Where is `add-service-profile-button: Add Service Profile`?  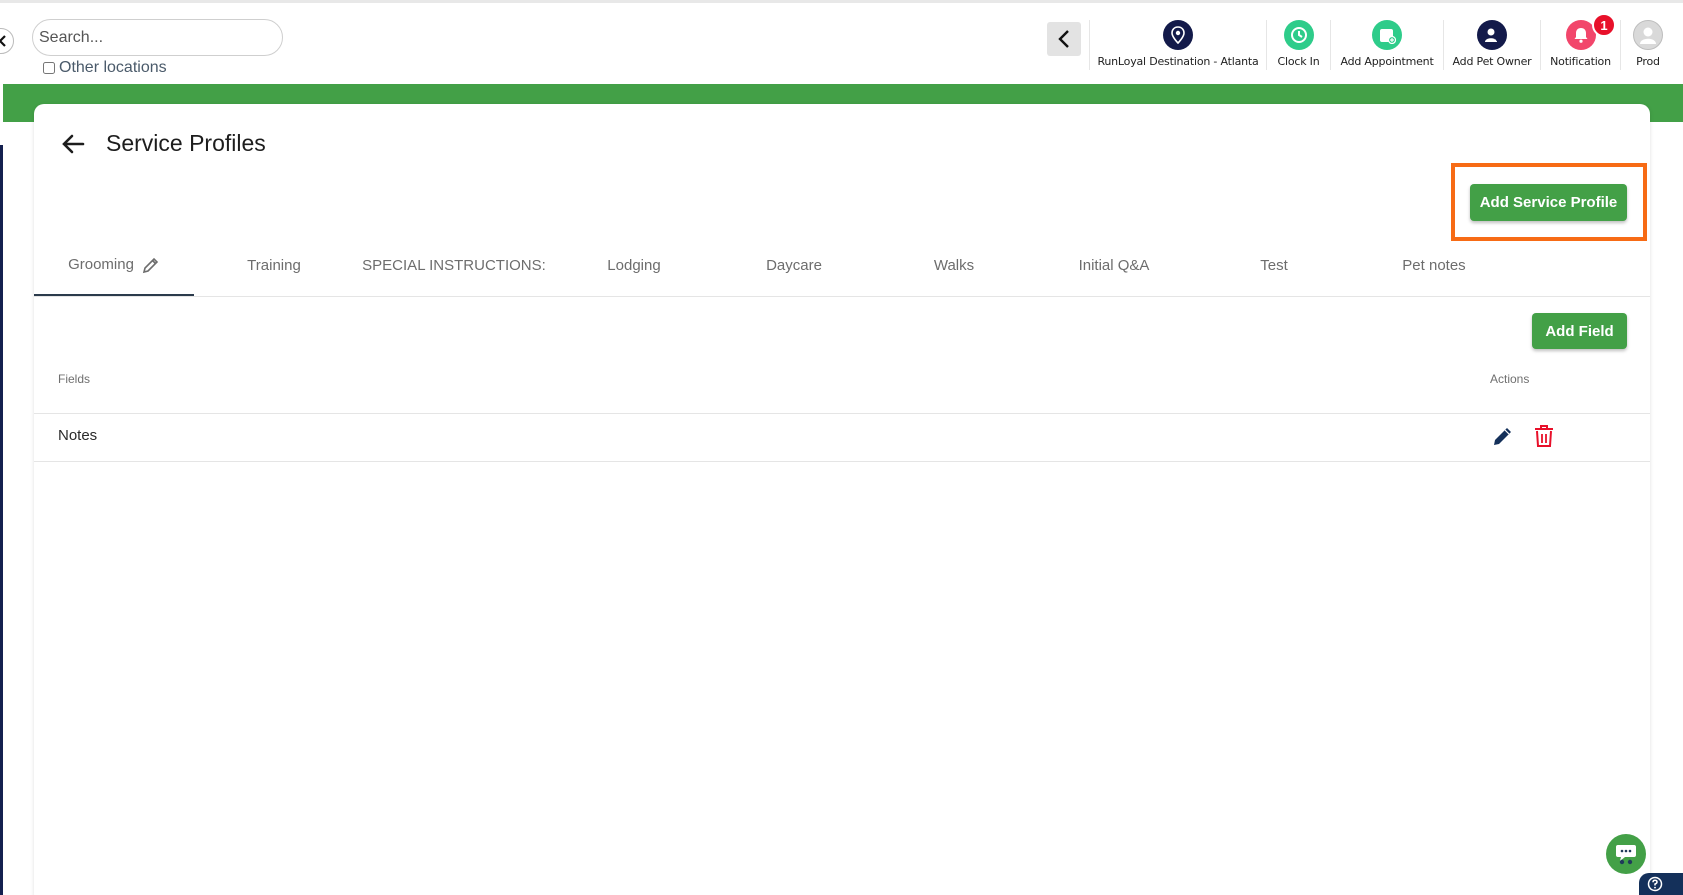
add-service-profile-button: Add Service Profile is located at coordinates (1548, 202).